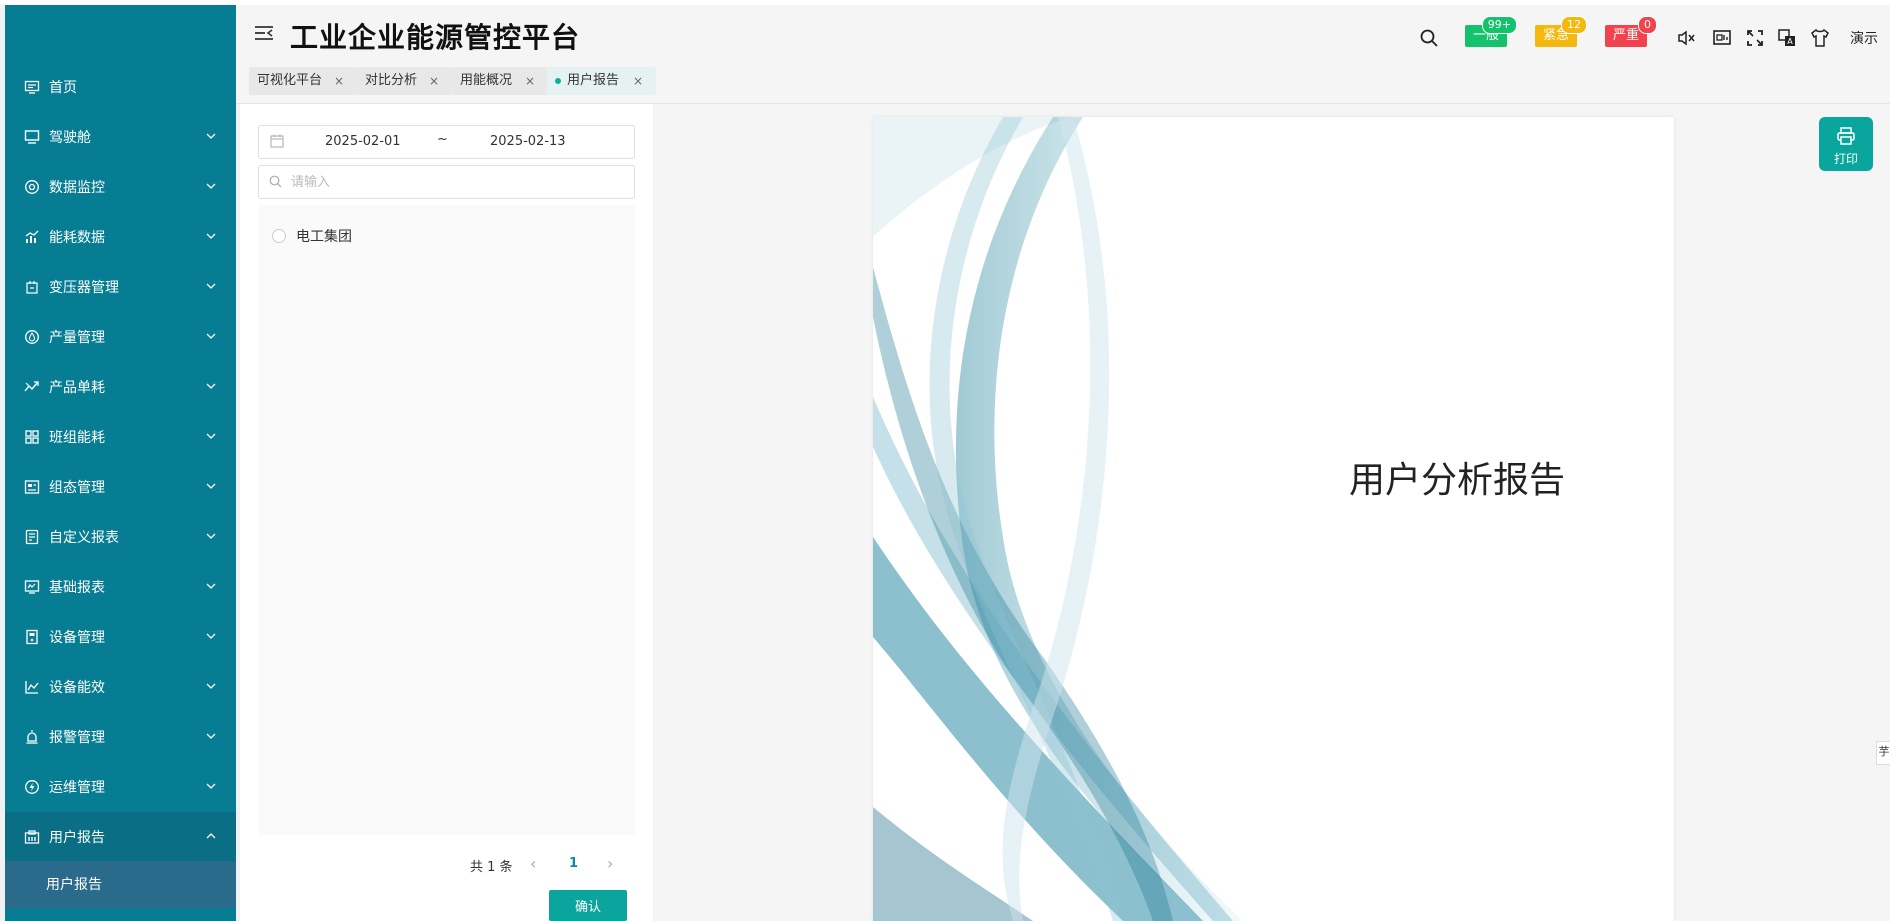 The height and width of the screenshot is (921, 1890). I want to click on next-page-button: ›, so click(610, 863).